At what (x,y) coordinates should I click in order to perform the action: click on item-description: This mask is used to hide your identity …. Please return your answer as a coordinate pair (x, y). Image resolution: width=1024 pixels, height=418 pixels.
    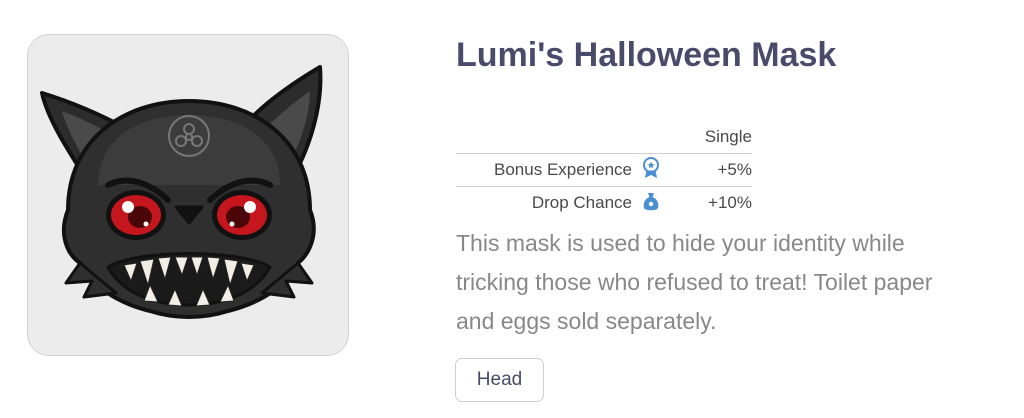
    Looking at the image, I should click on (694, 282).